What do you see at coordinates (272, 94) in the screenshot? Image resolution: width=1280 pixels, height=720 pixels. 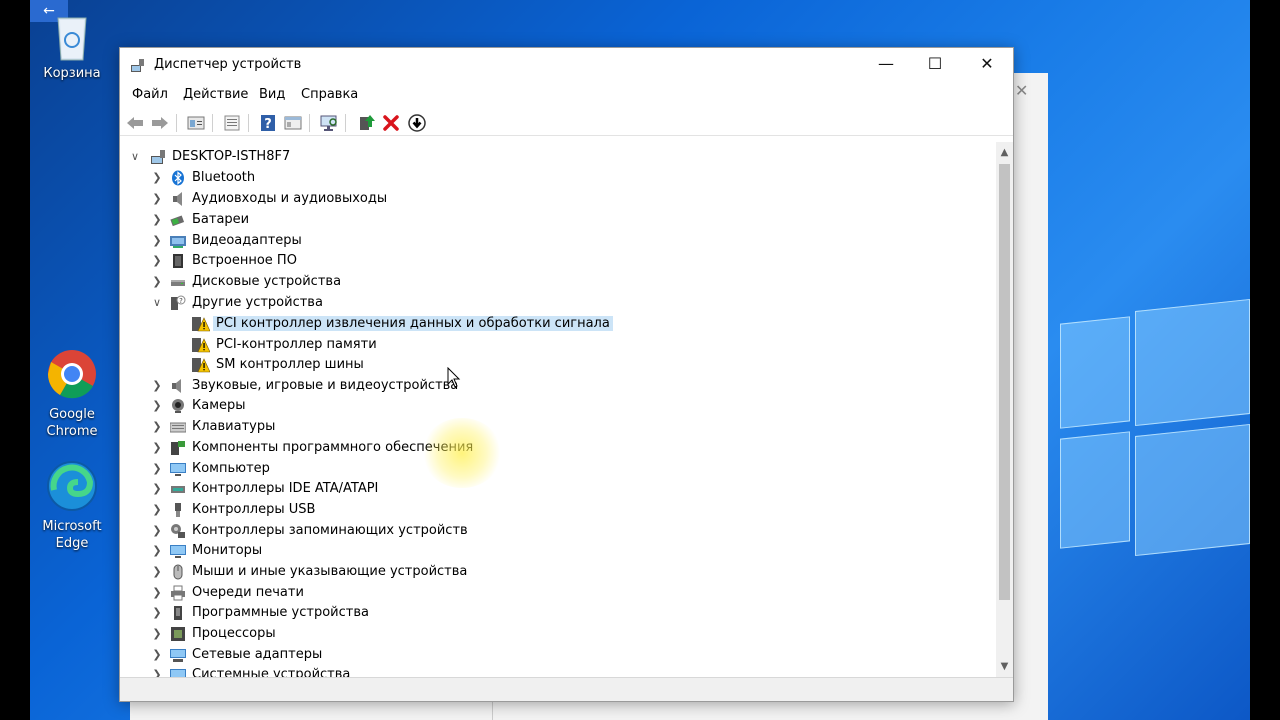 I see `menu-view: Вид` at bounding box center [272, 94].